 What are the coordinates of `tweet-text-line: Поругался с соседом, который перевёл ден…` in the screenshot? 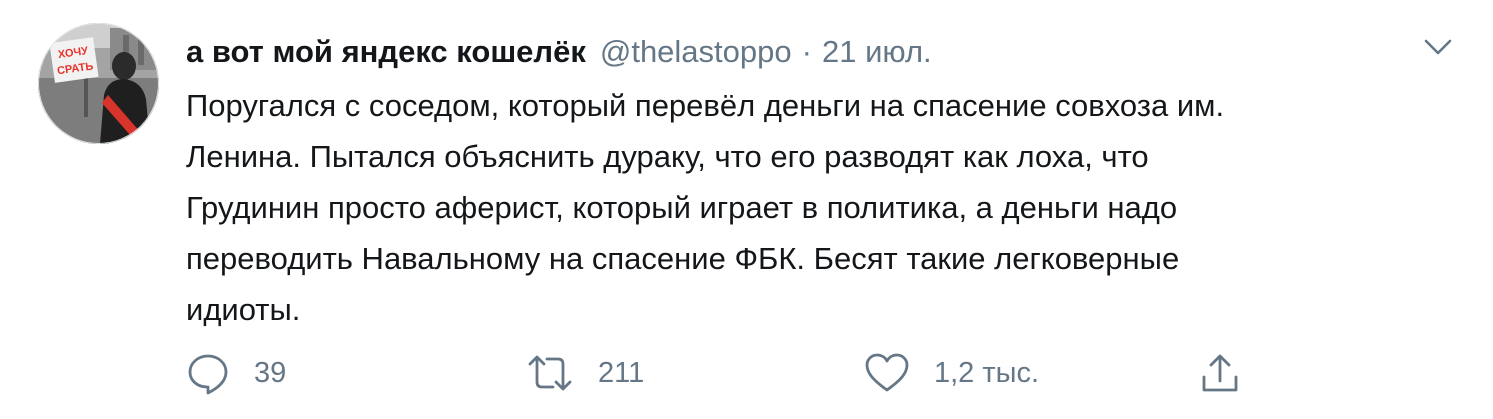 It's located at (705, 105).